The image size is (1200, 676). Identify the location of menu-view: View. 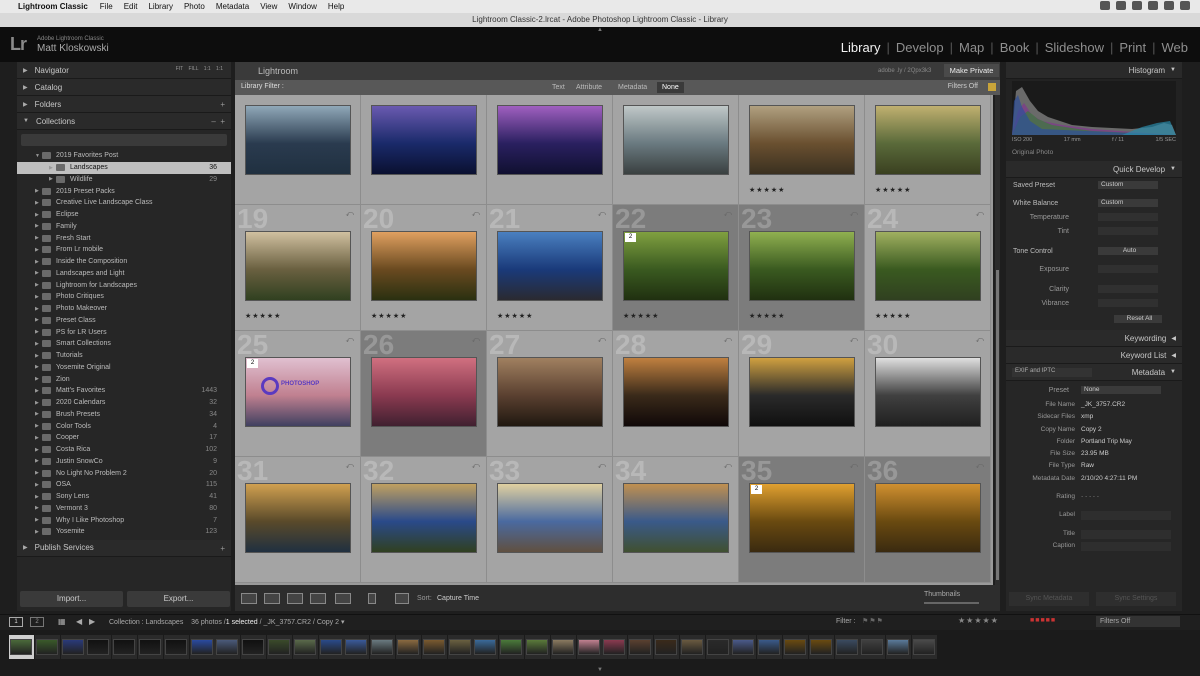
(268, 6).